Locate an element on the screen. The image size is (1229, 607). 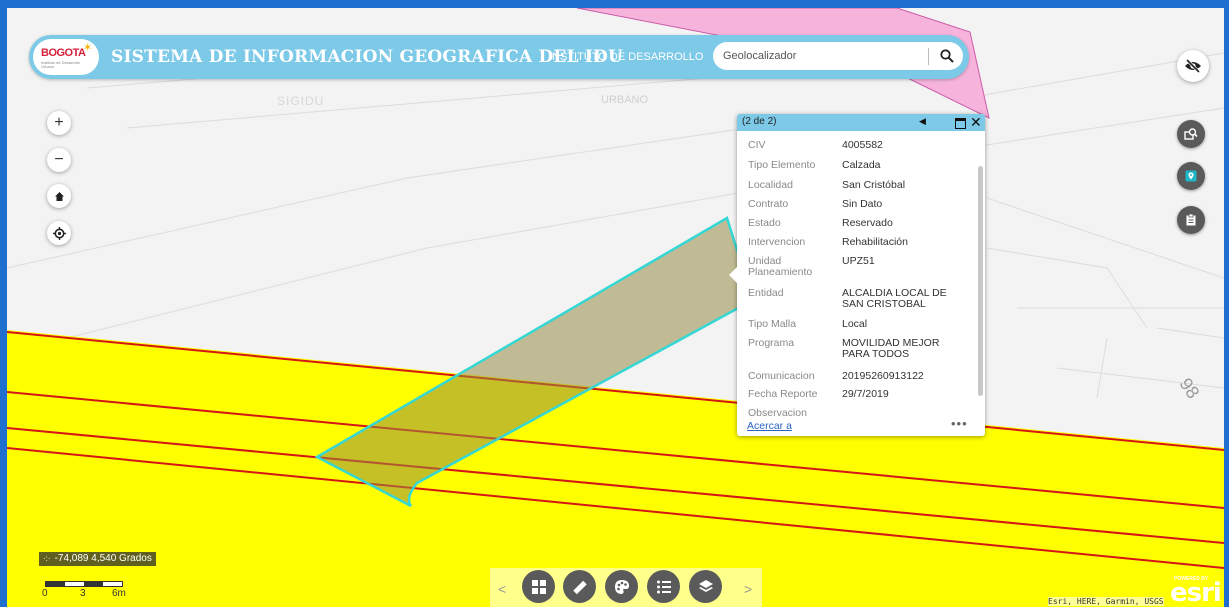
search-button is located at coordinates (947, 56).